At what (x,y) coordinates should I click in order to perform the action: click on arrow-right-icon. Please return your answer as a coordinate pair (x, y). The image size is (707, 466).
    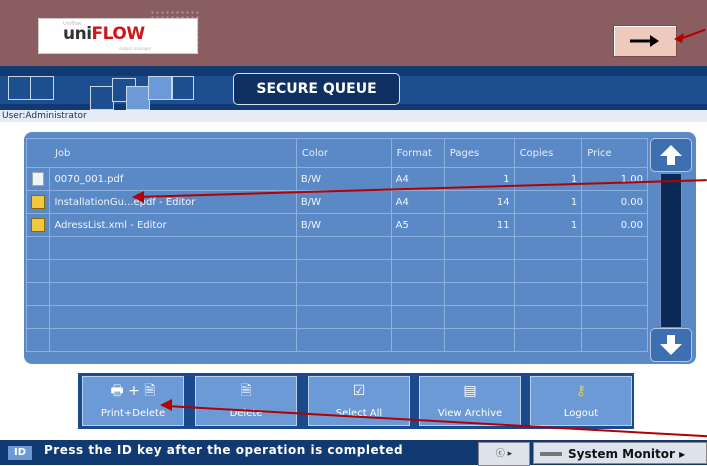
    Looking at the image, I should click on (644, 41).